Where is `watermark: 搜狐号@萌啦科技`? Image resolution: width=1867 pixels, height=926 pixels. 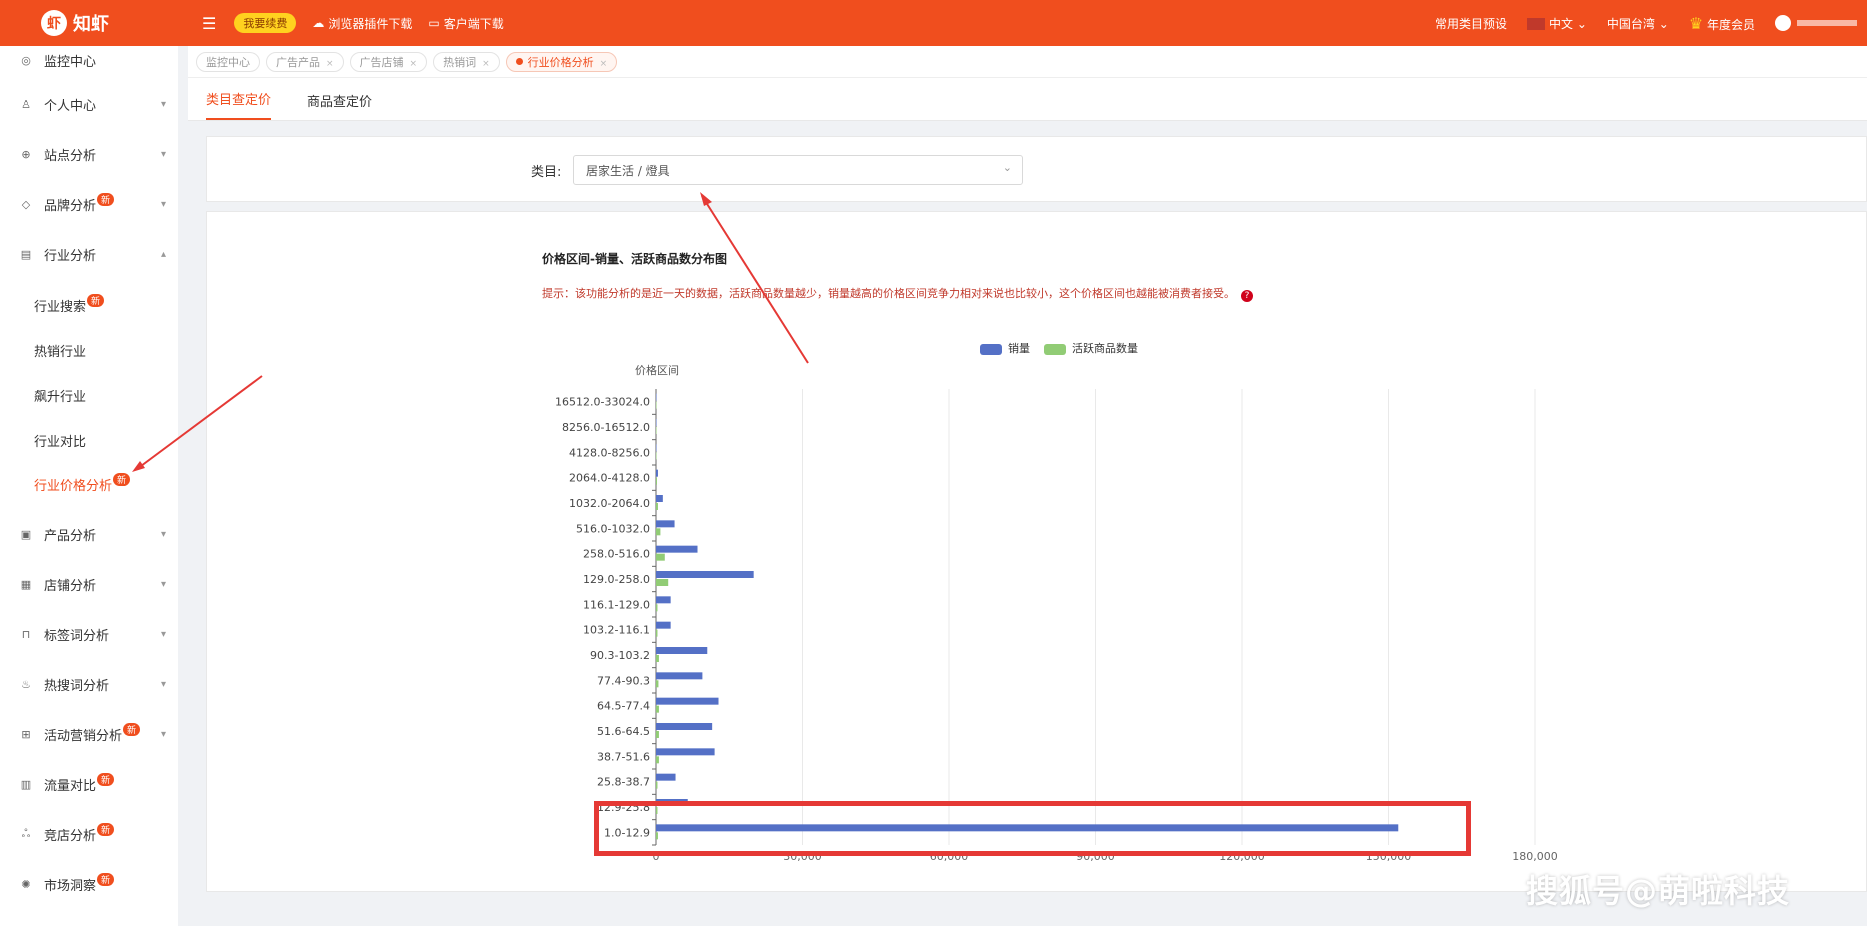
watermark: 搜狐号@萌啦科技 is located at coordinates (1658, 891).